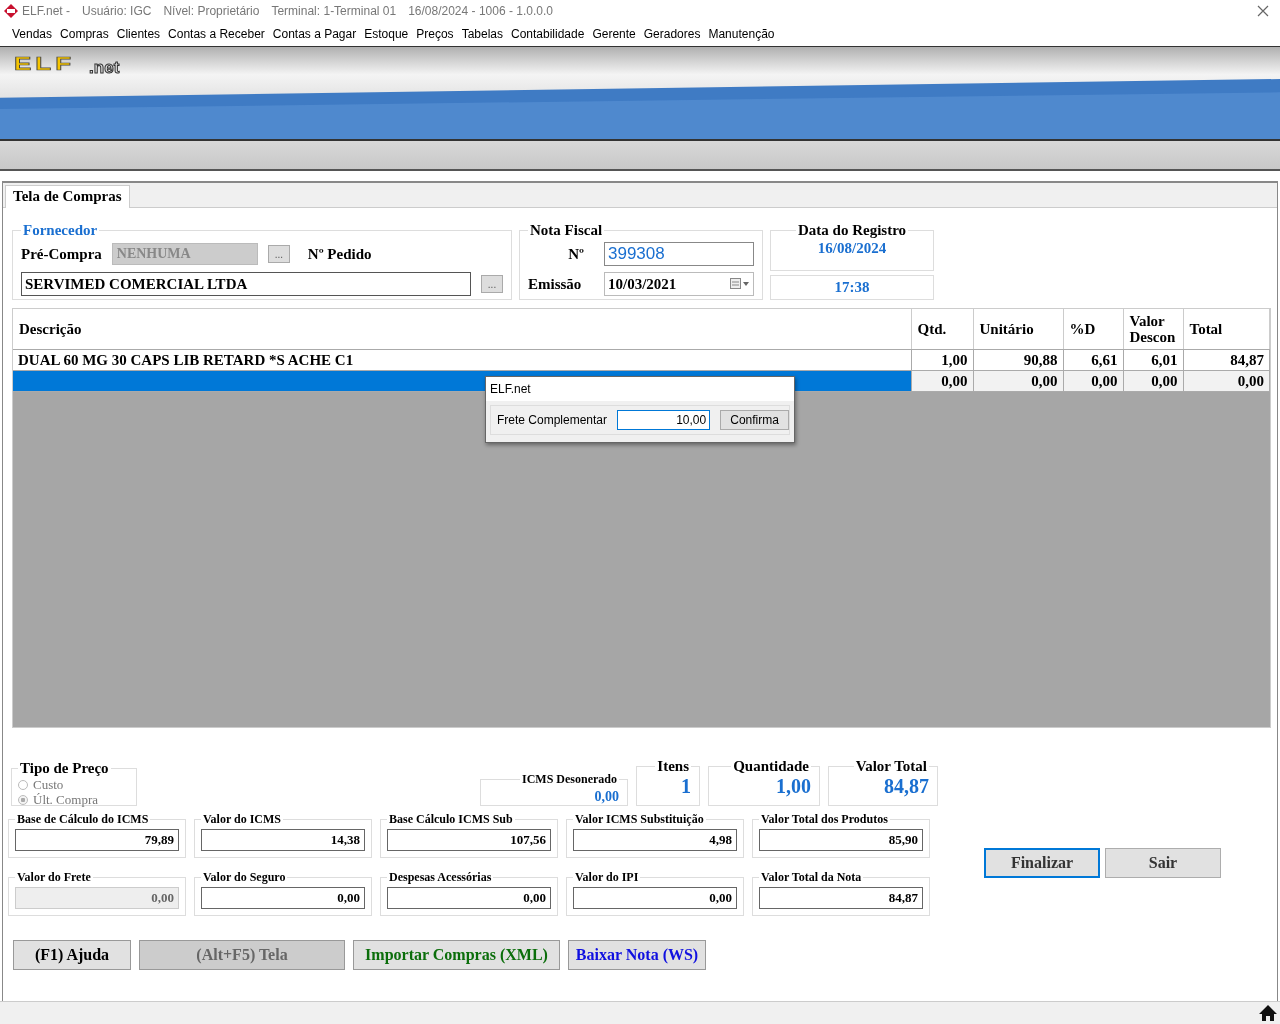 The width and height of the screenshot is (1280, 1024). I want to click on table-cell: DUAL 60 MG 30 CAPS LIB RETARD *S ACHE C1, so click(462, 360).